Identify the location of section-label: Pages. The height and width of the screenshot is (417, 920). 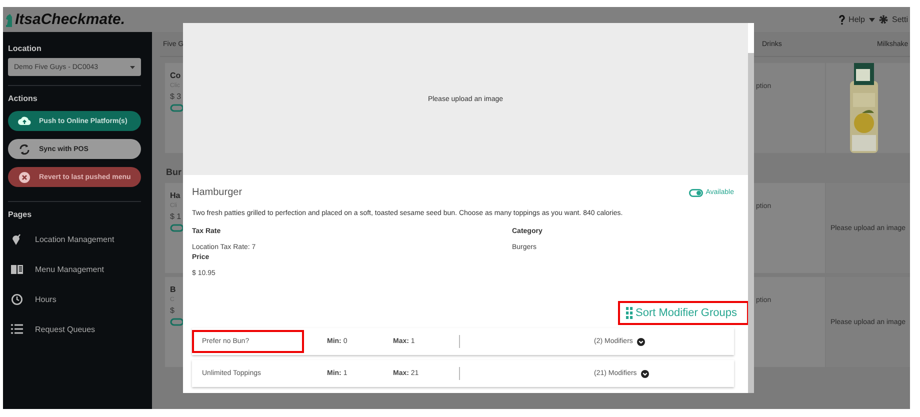
(20, 214).